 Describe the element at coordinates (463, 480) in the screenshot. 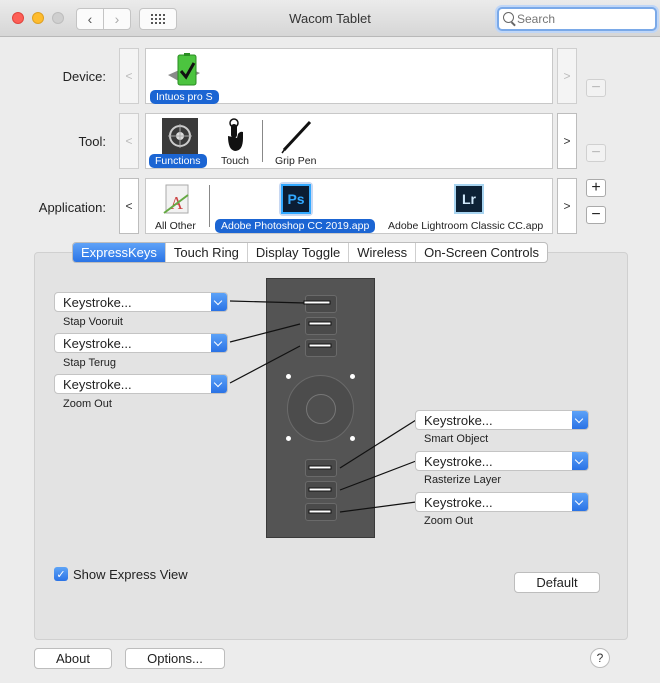

I see `right-key-2-caption: Rasterize Layer` at that location.